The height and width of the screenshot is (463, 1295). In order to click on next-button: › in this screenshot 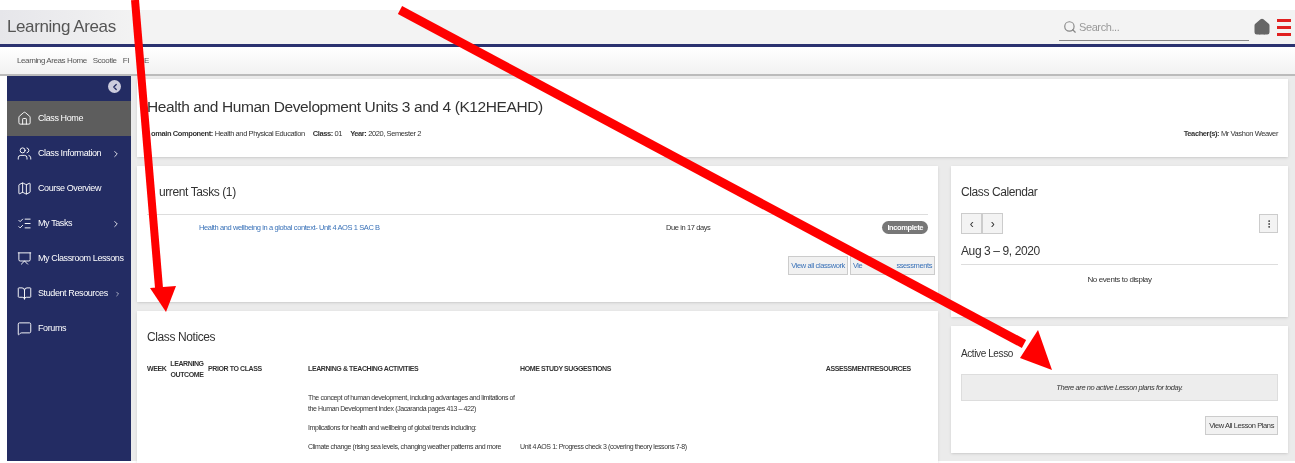, I will do `click(992, 223)`.